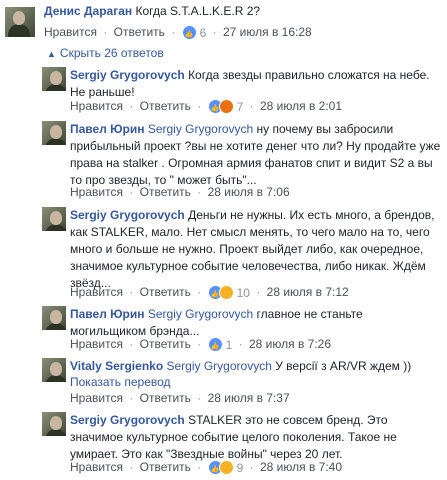 This screenshot has width=447, height=480. Describe the element at coordinates (51, 54) in the screenshot. I see `chevron-up-icon: ▲` at that location.